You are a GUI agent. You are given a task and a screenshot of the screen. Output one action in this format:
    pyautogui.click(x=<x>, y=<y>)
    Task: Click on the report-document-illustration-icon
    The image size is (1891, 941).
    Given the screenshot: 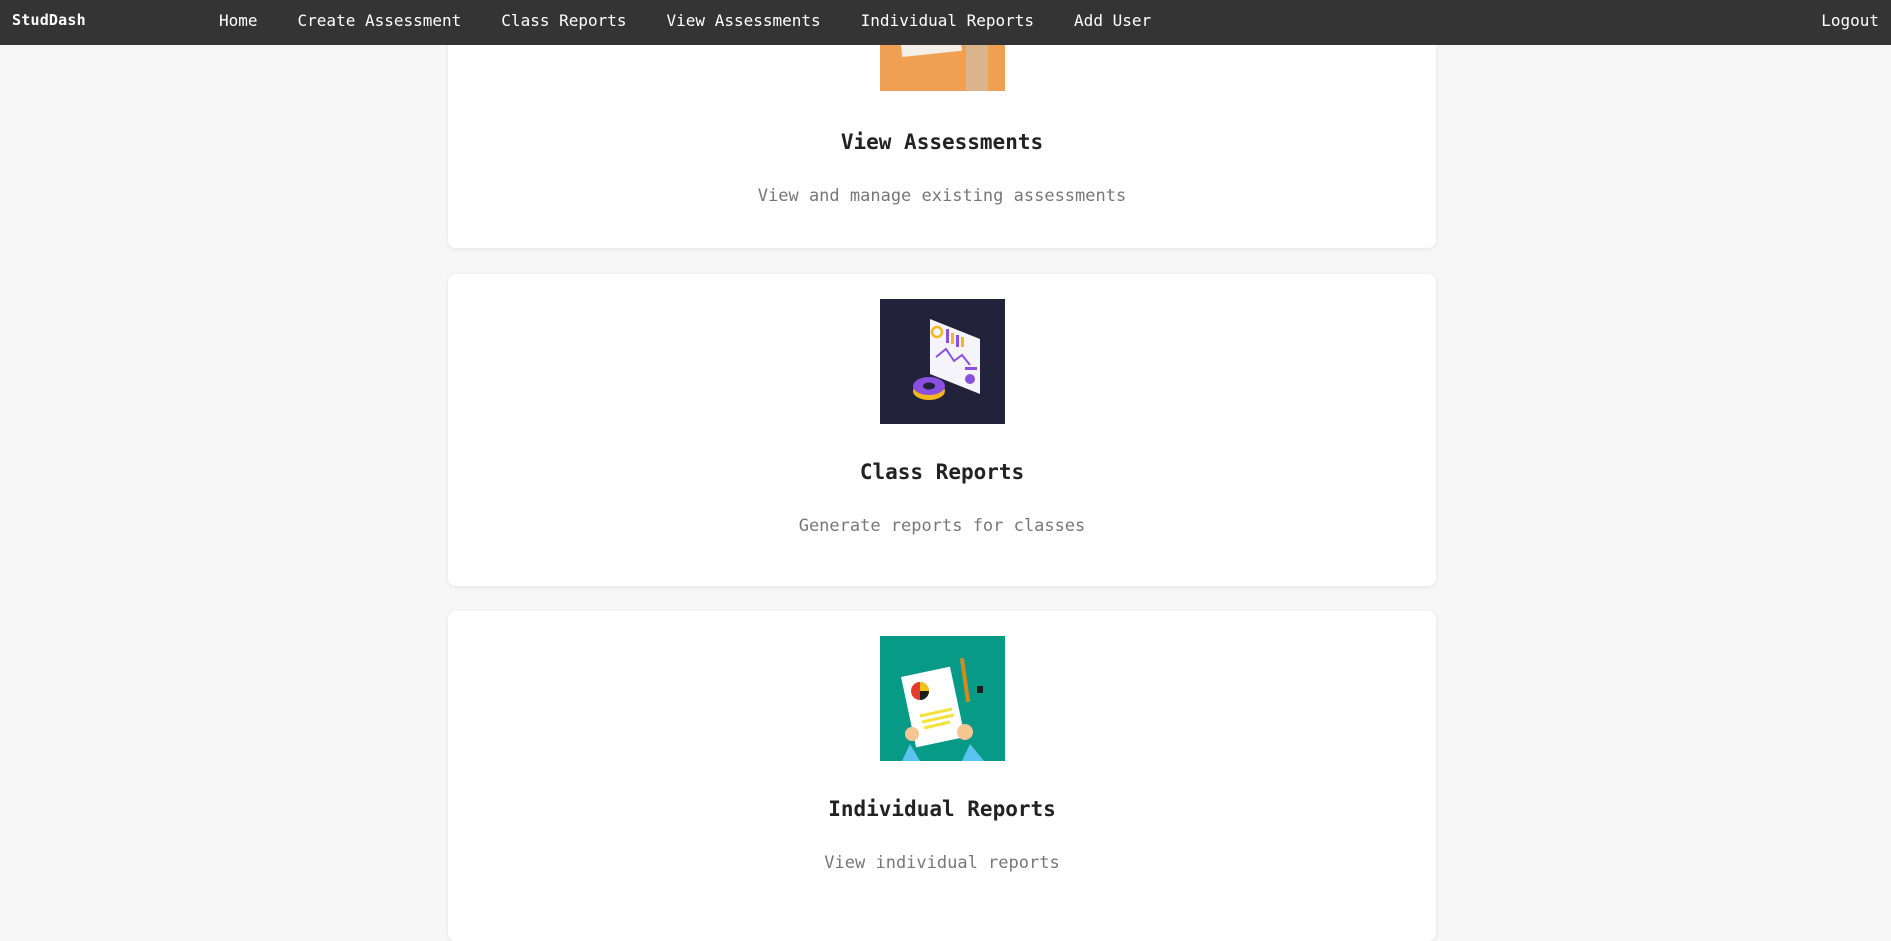 What is the action you would take?
    pyautogui.click(x=942, y=698)
    